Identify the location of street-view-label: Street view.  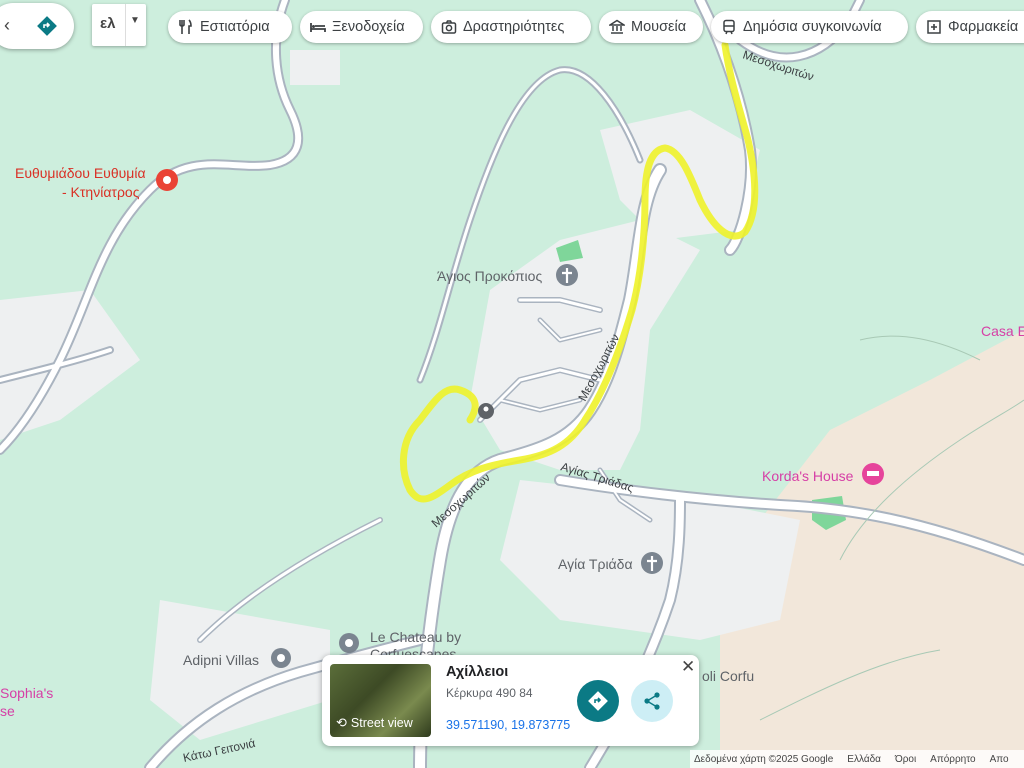
(381, 723).